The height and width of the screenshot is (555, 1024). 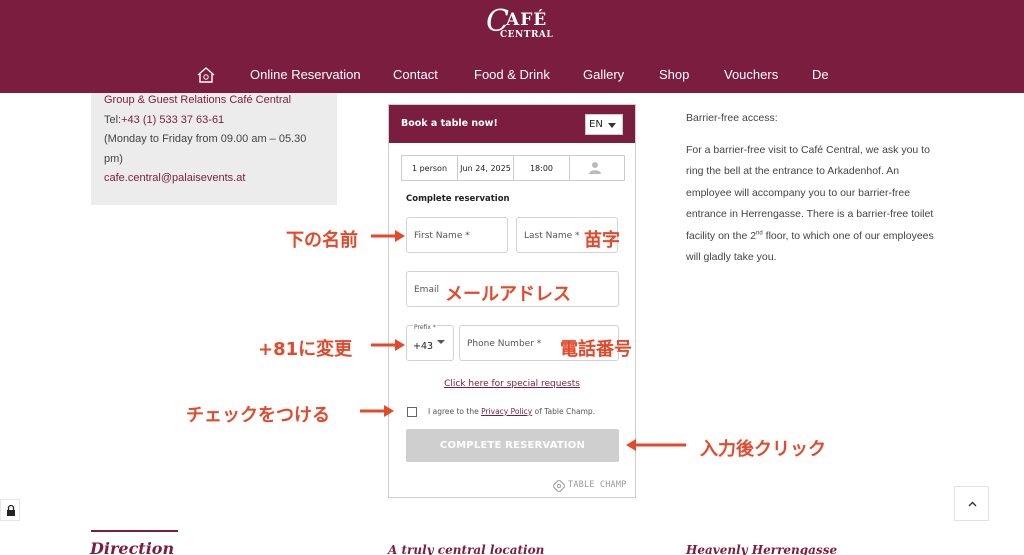 I want to click on first-name-placeholder: First Name *, so click(x=442, y=236).